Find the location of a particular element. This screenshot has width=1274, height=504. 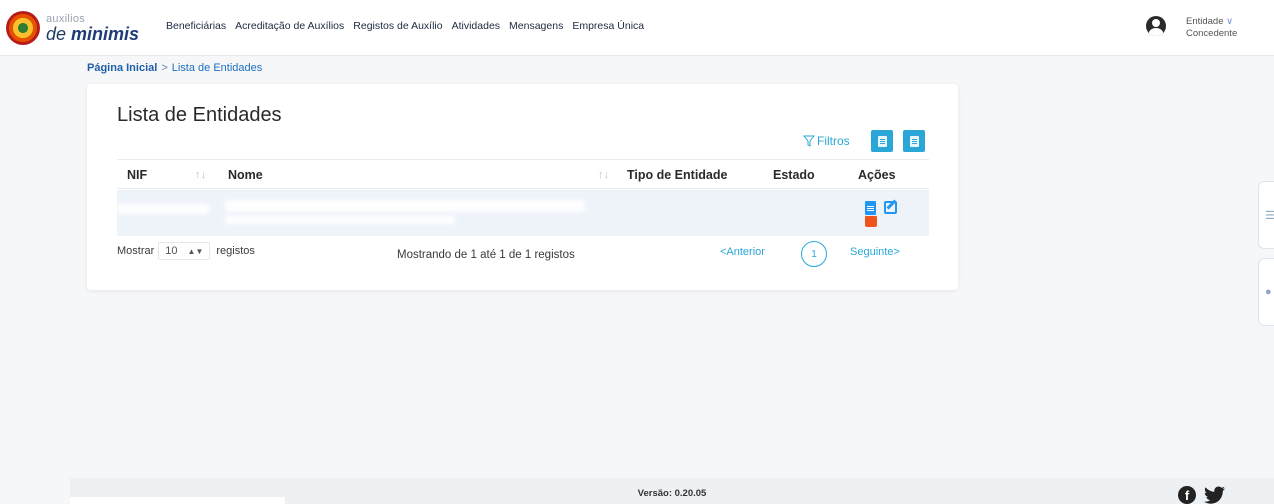

side-tab-checklist: ☰ is located at coordinates (1266, 215).